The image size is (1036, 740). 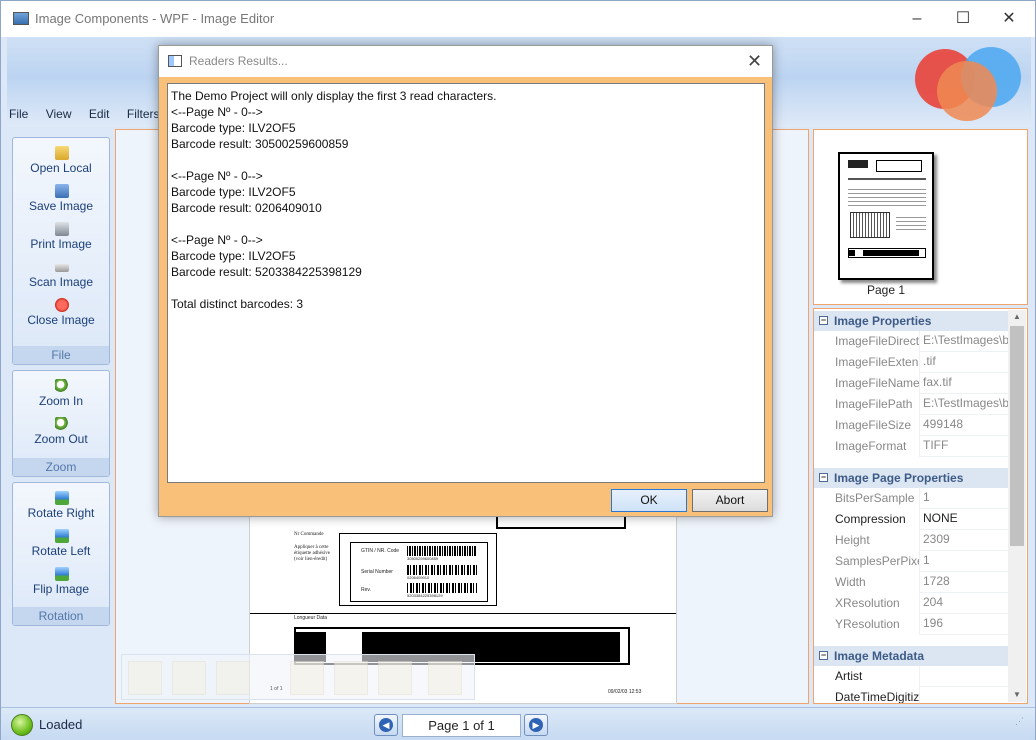 What do you see at coordinates (913, 561) in the screenshot?
I see `property-row: SamplesPerPixel 1` at bounding box center [913, 561].